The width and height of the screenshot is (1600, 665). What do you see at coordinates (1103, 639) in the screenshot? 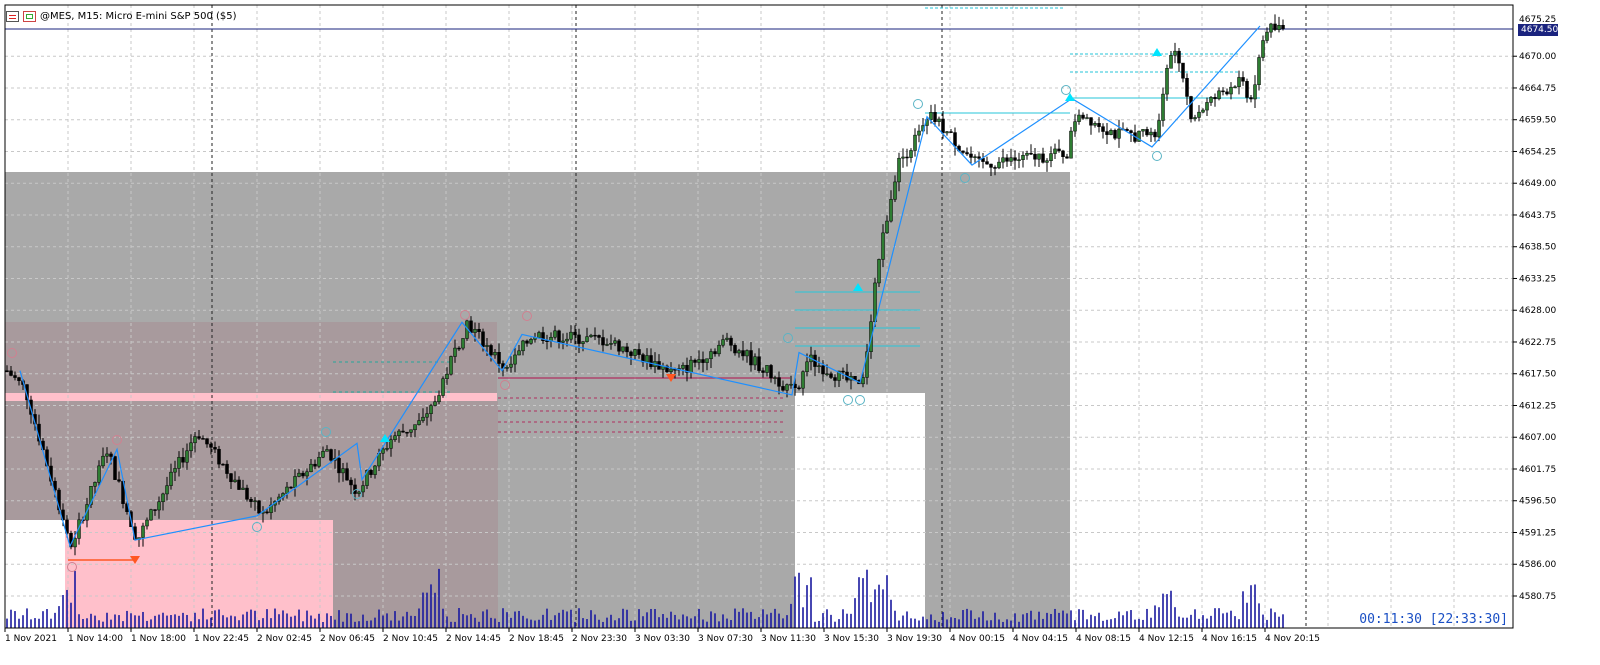
I see `time-label: 4 Nov 08:15` at bounding box center [1103, 639].